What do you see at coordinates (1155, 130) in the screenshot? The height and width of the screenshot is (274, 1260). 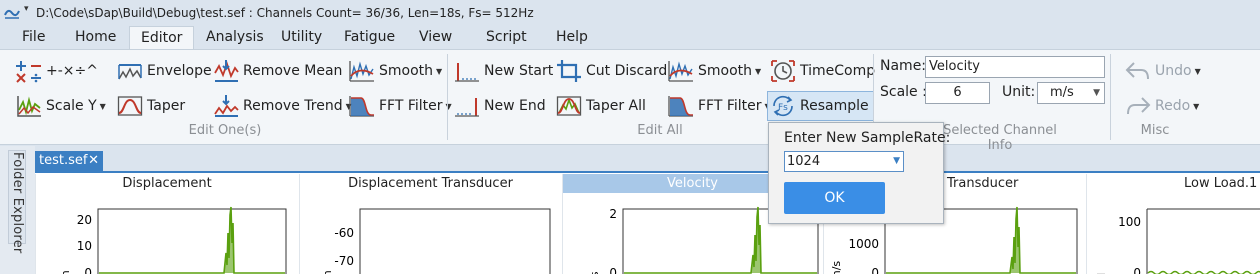 I see `misc-group-label: Misc` at bounding box center [1155, 130].